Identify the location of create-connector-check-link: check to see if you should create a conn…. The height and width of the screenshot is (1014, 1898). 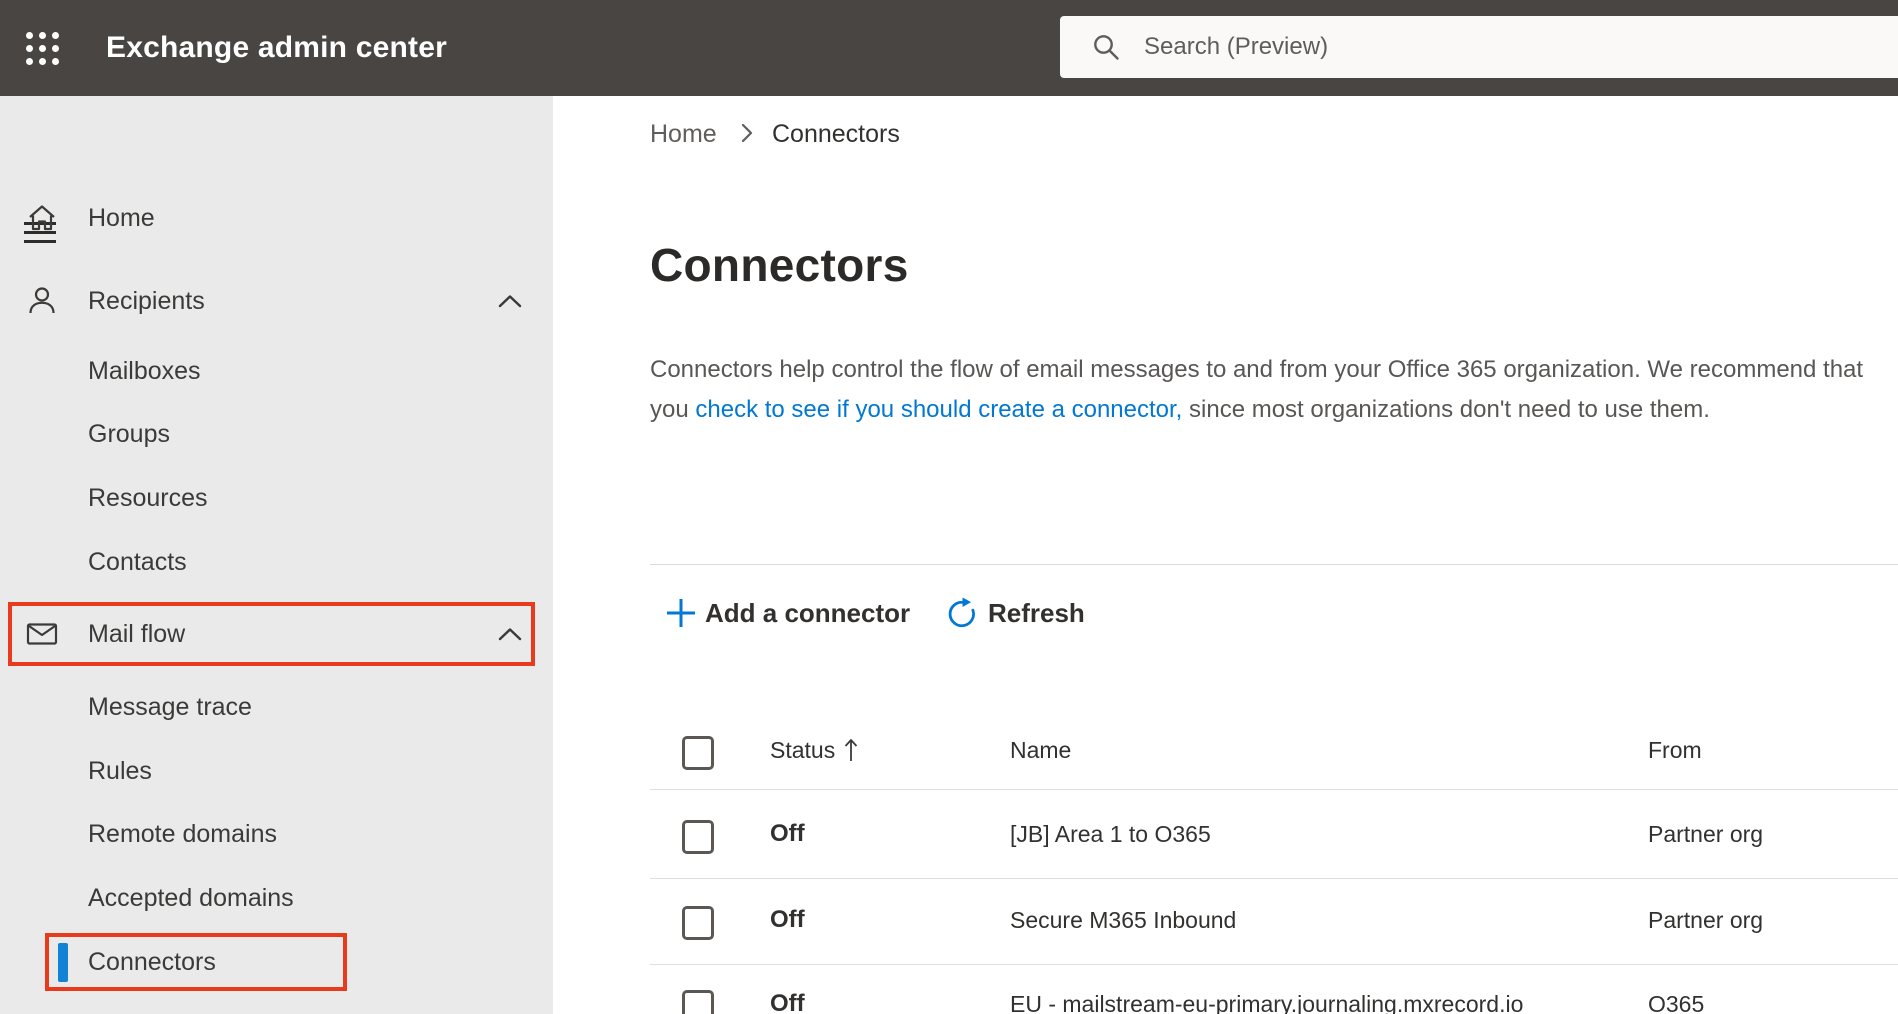
(938, 409).